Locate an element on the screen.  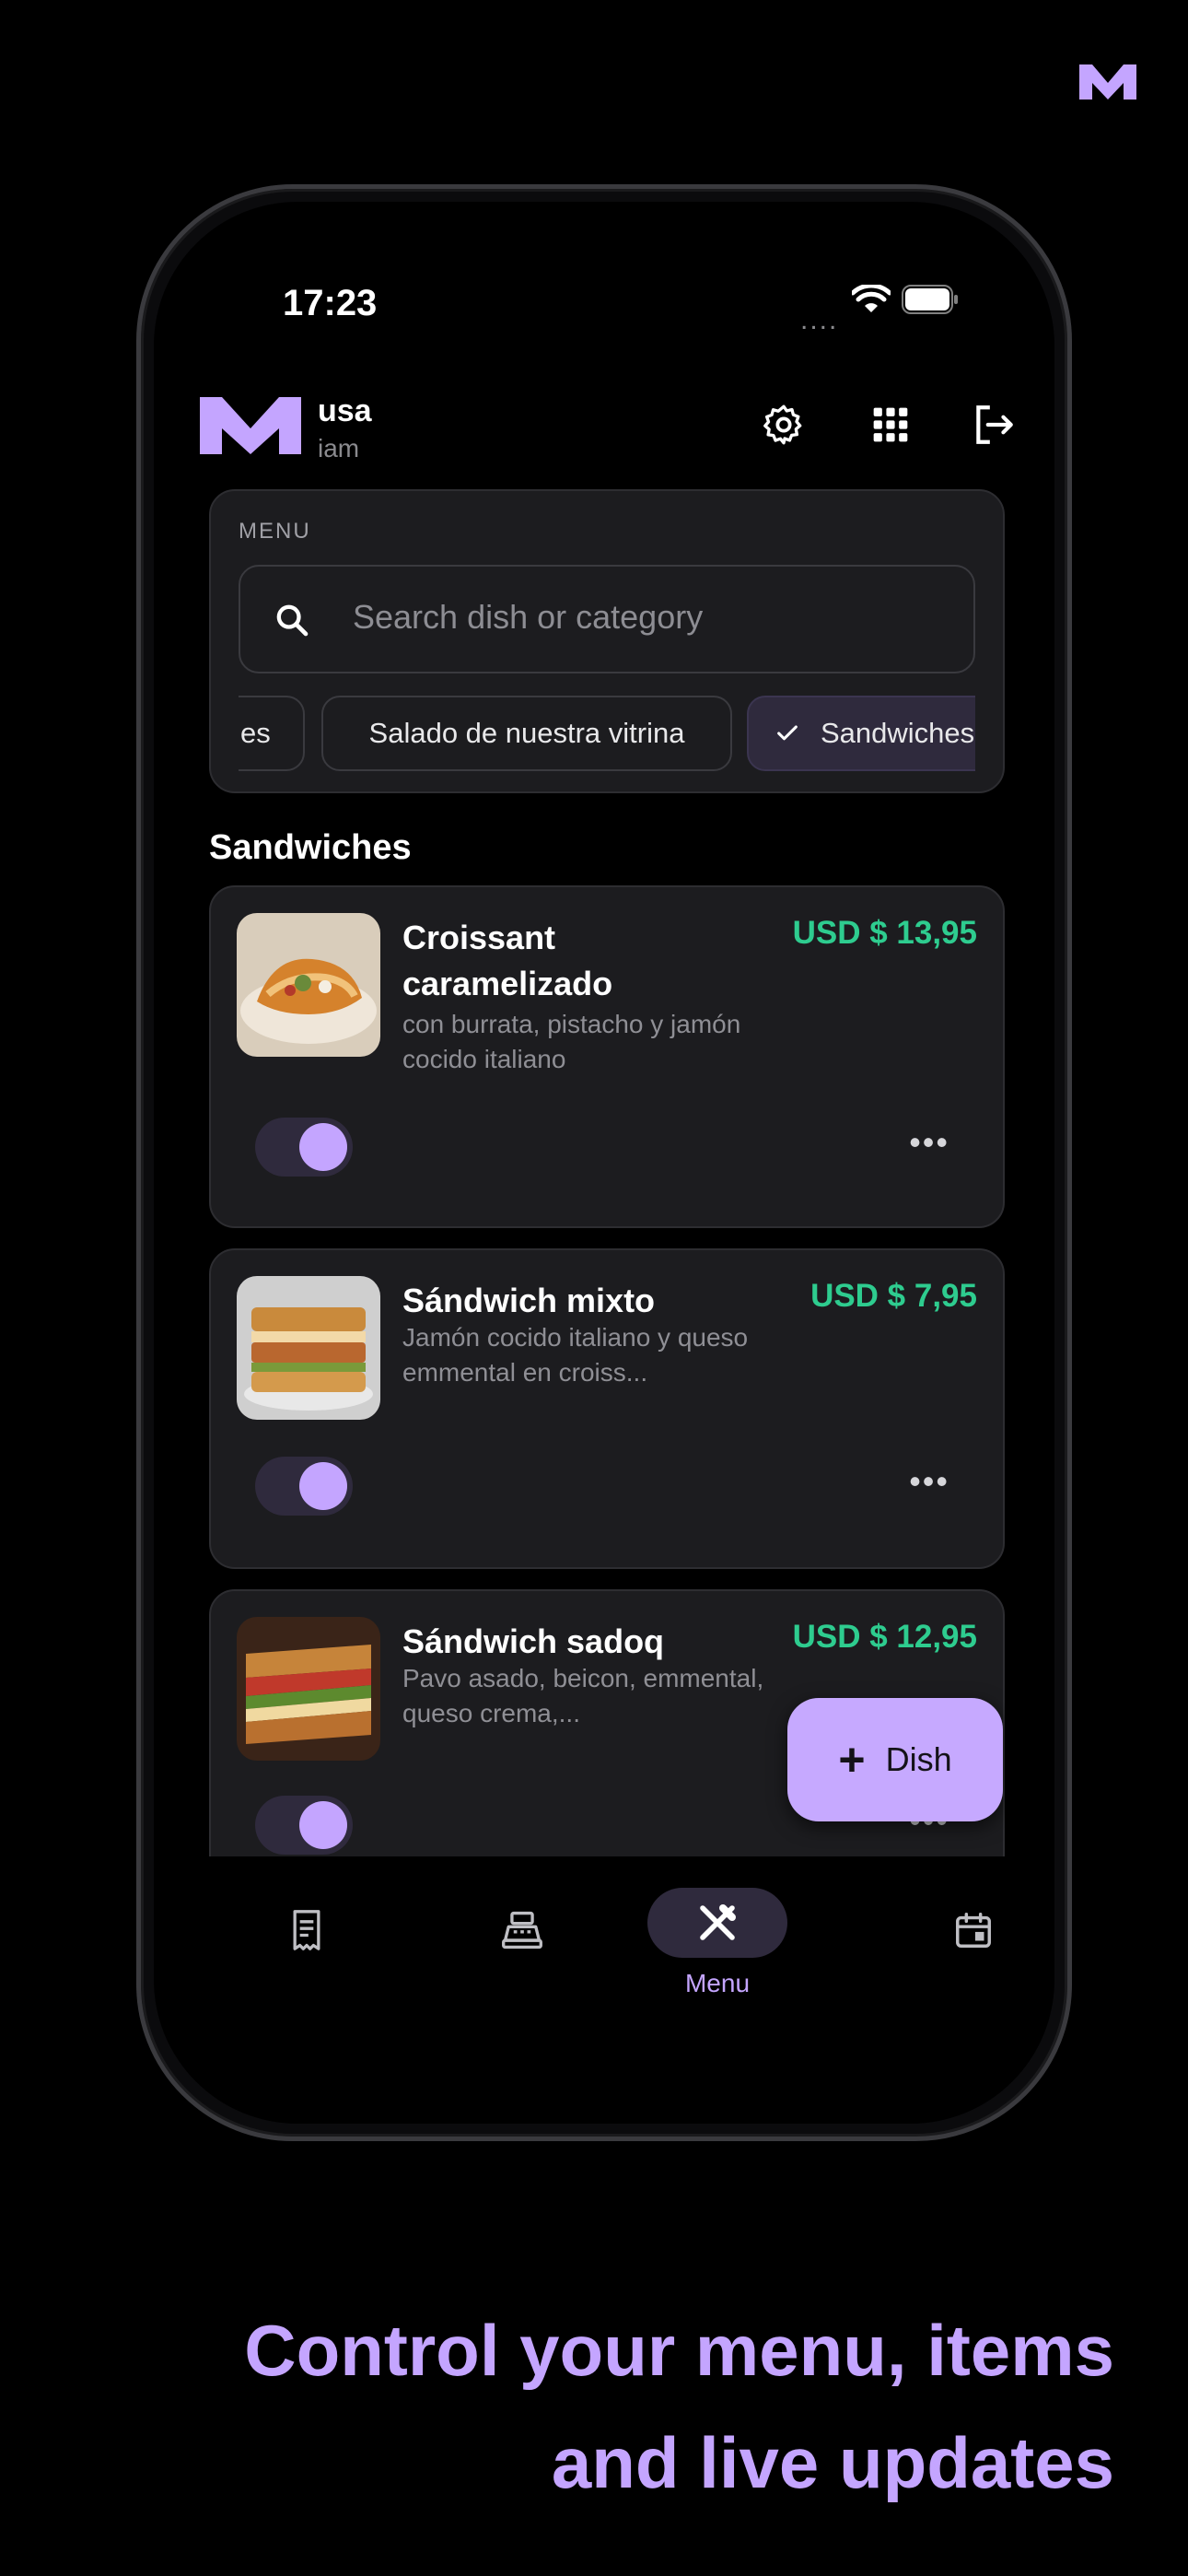
add-dish-button: + Dish is located at coordinates (895, 1759).